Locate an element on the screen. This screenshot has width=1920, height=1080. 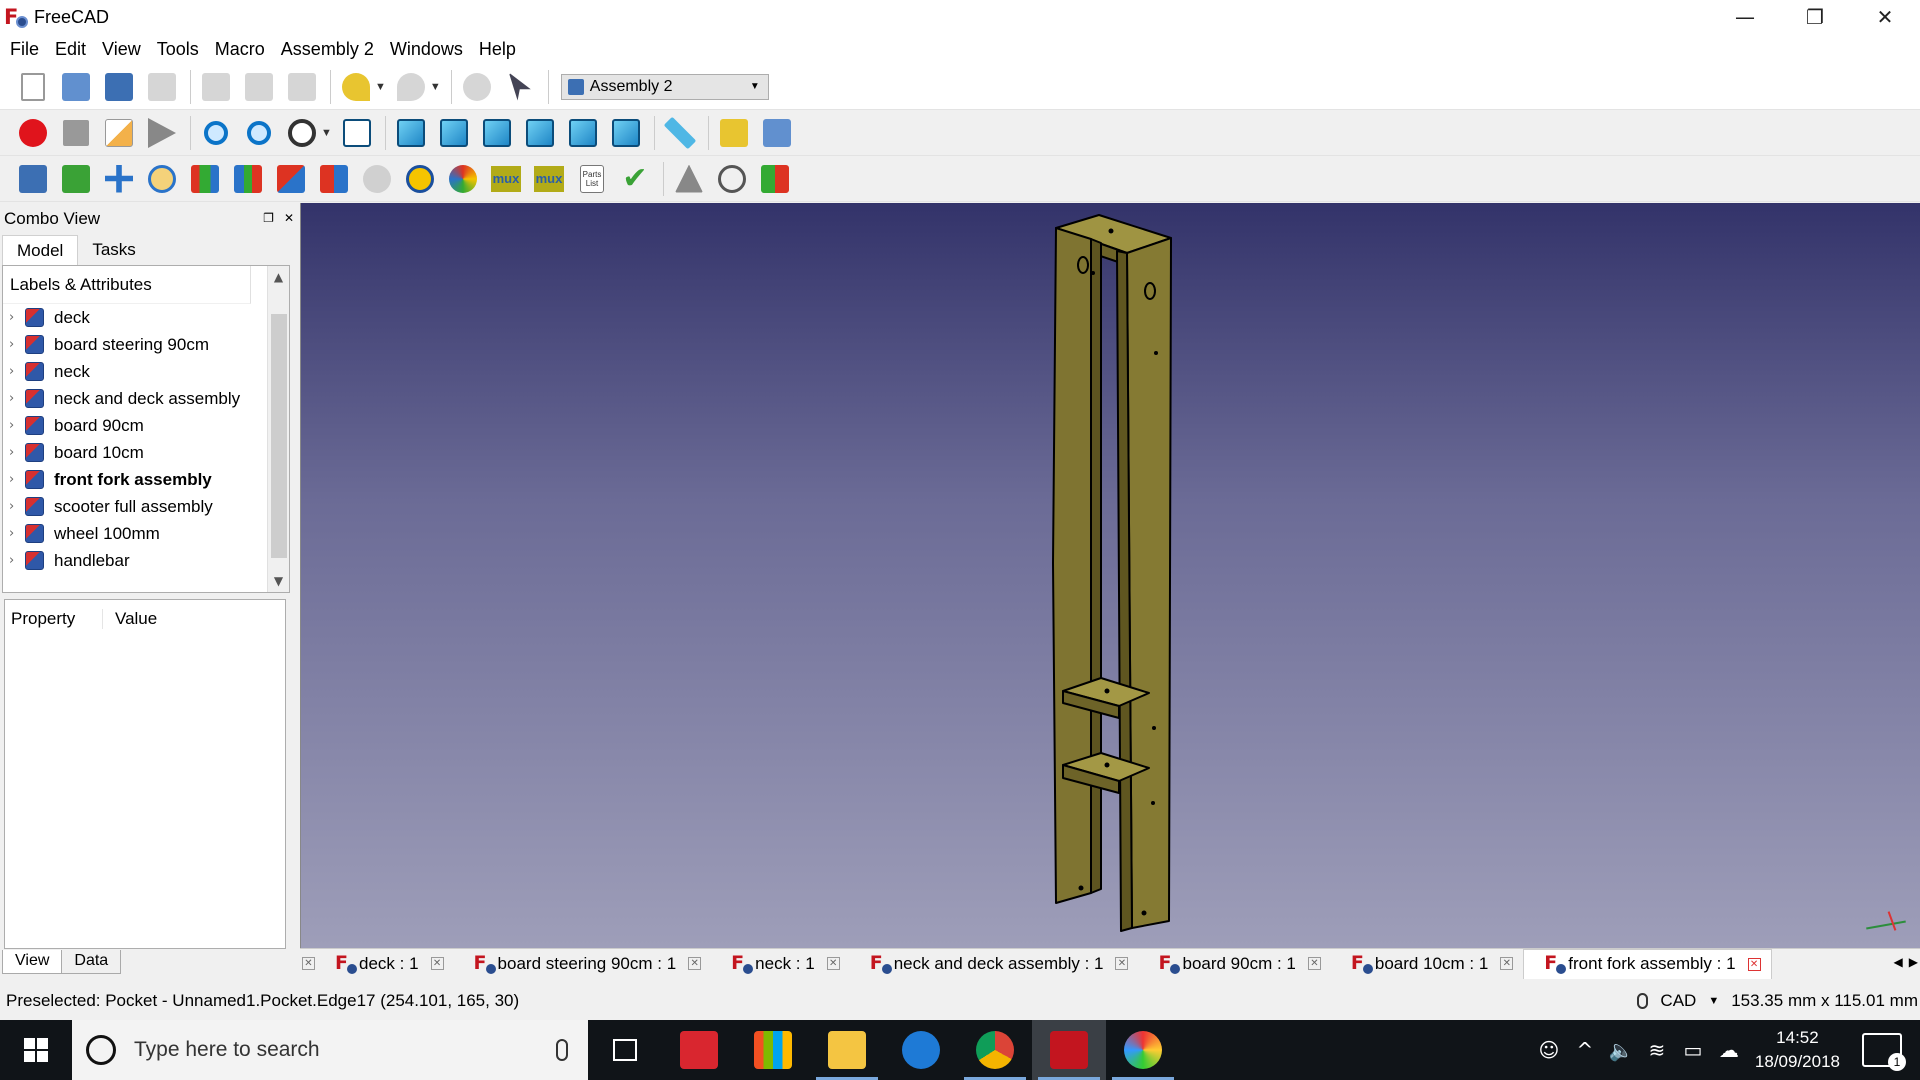
show-hidden-icons-icon: ^ is located at coordinates (1585, 1050).